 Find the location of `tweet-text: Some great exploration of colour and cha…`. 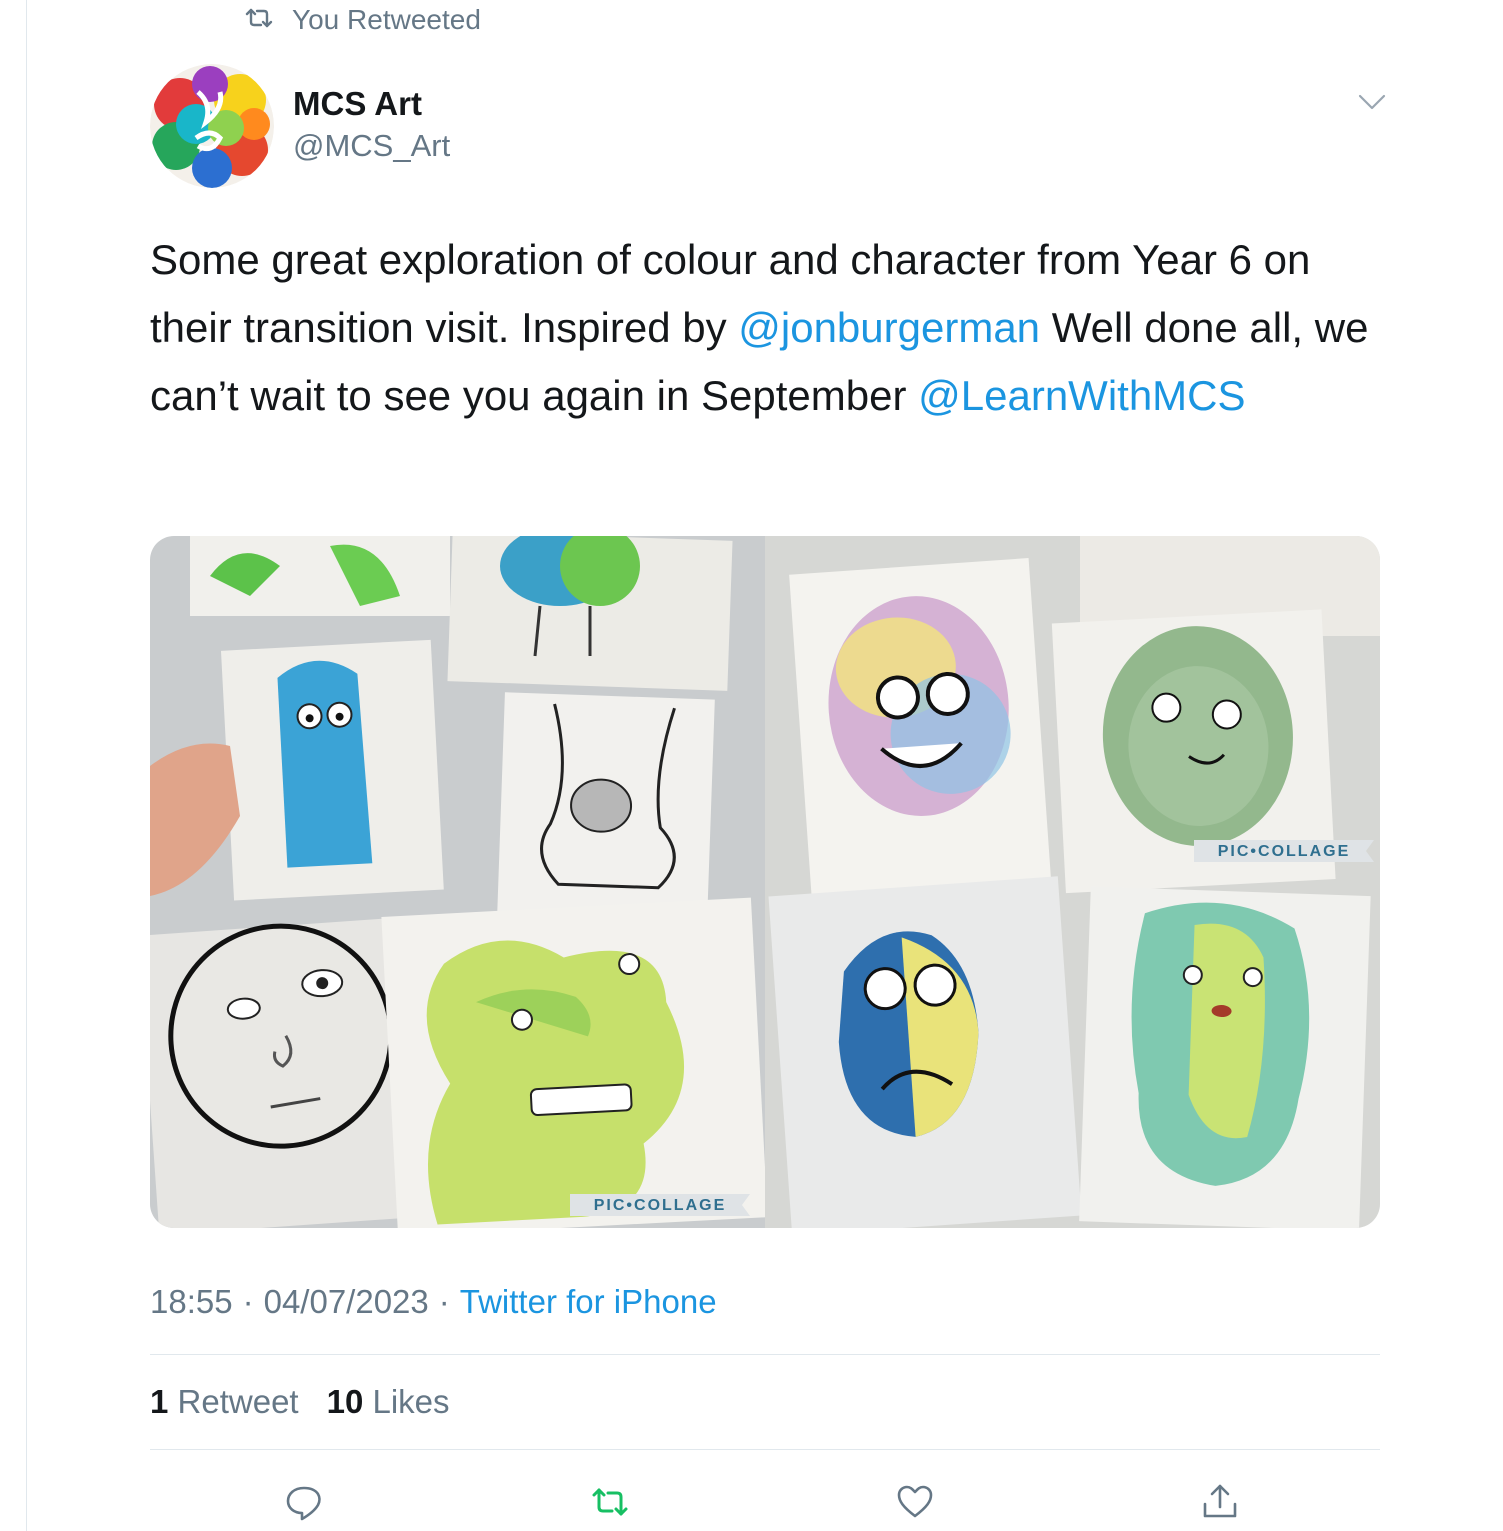

tweet-text: Some great exploration of colour and cha… is located at coordinates (770, 328).